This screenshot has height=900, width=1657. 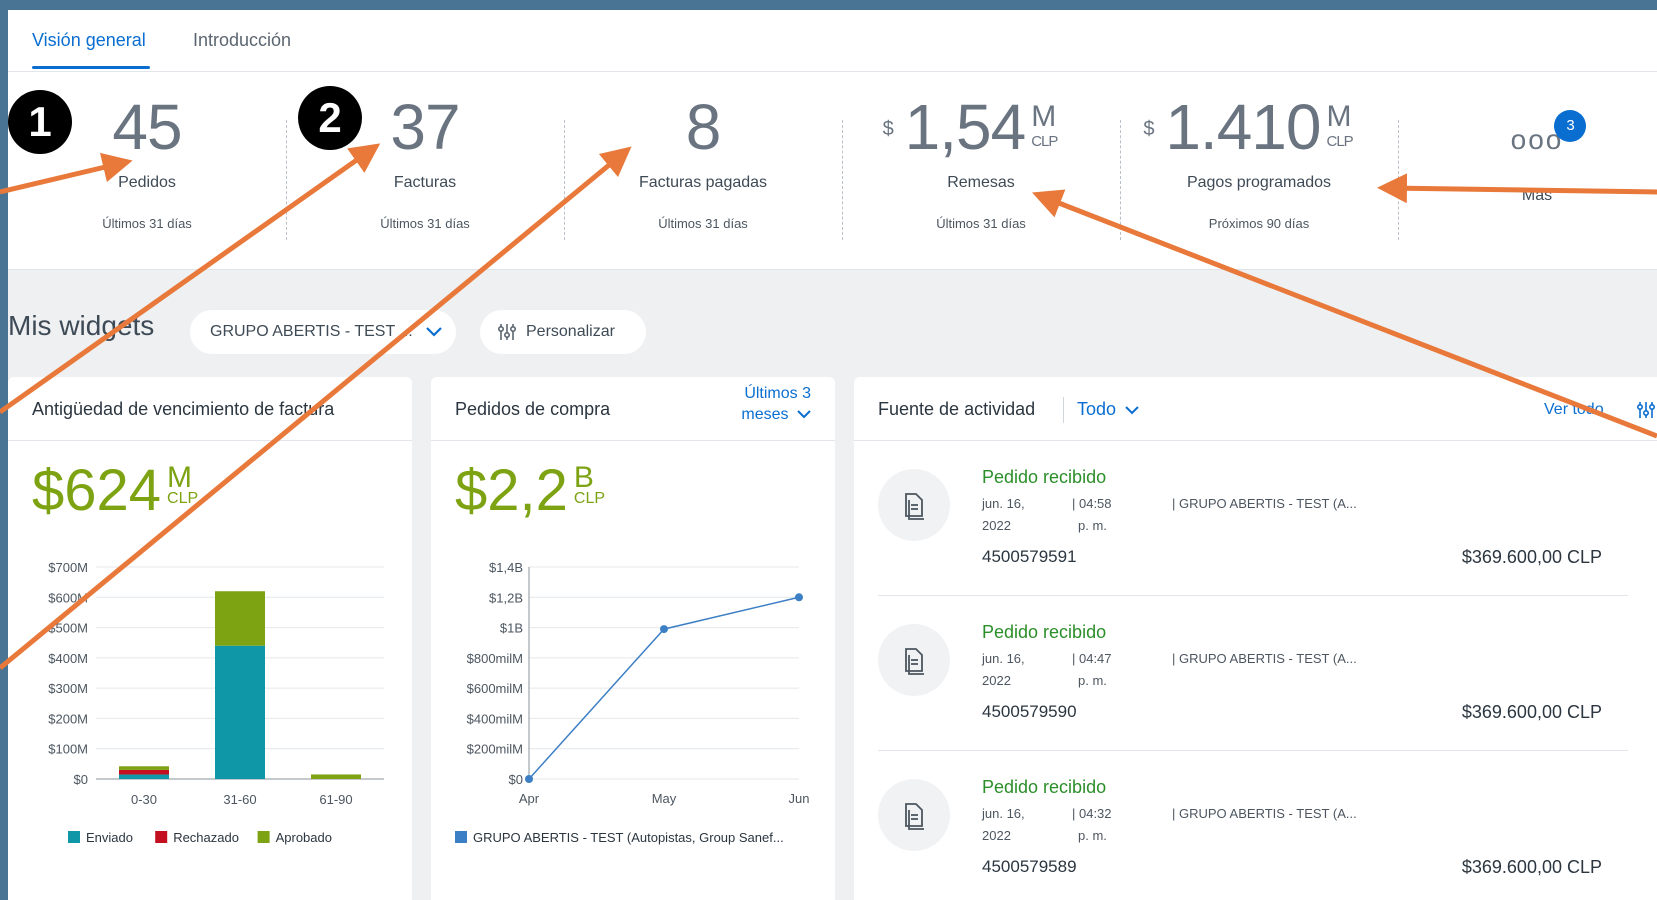 I want to click on y-tick-label: $400milM, so click(x=495, y=718).